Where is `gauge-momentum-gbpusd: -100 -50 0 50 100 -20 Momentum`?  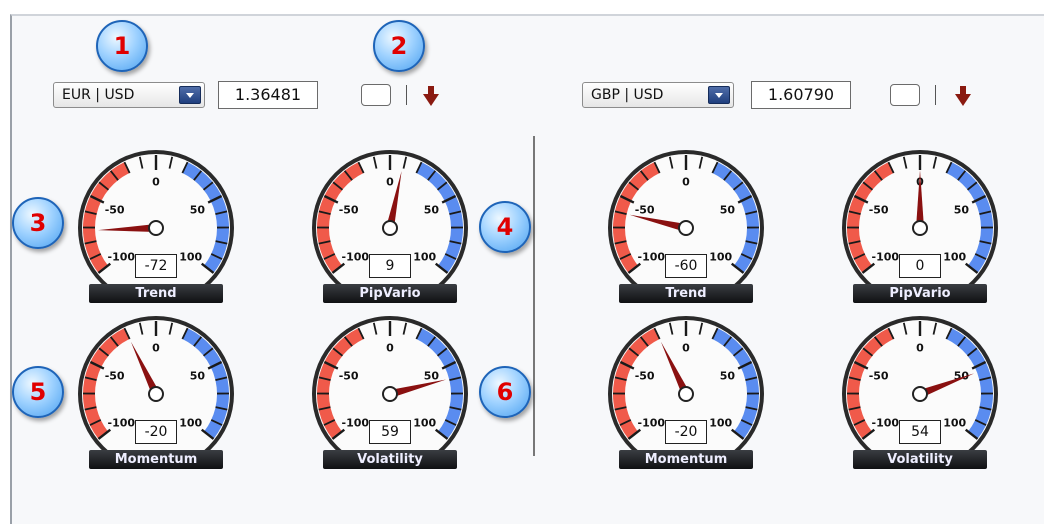
gauge-momentum-gbpusd: -100 -50 0 50 100 -20 Momentum is located at coordinates (686, 397).